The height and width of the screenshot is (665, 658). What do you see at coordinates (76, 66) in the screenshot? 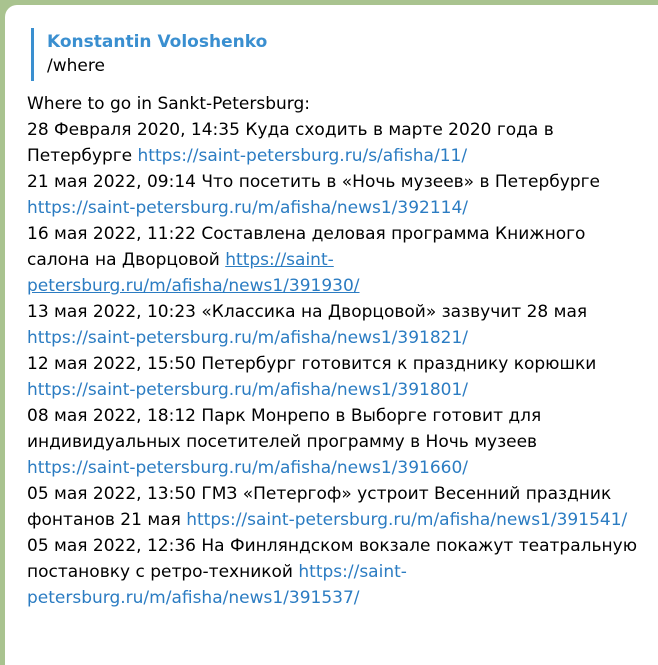
I see `reply-text: /where` at bounding box center [76, 66].